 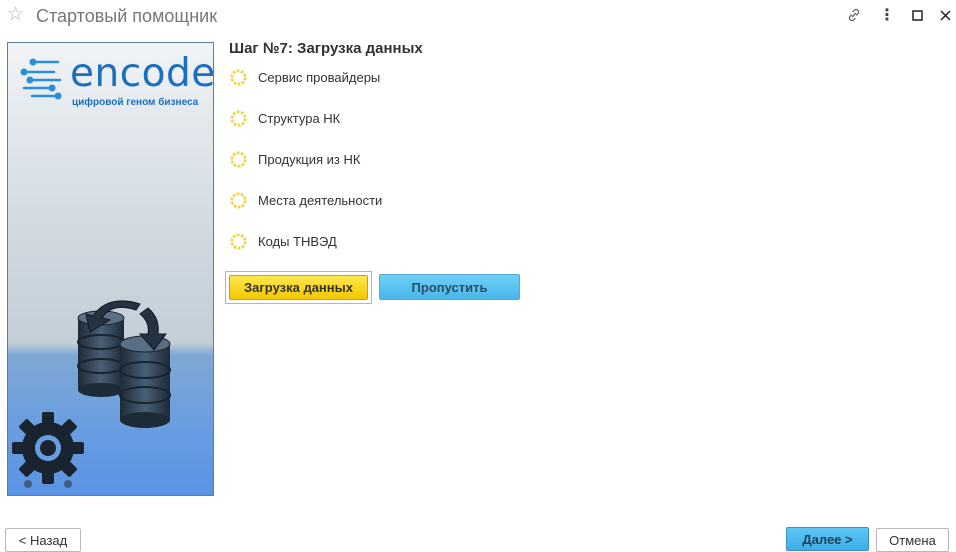 I want to click on window-title: Стартовый помощник, so click(x=127, y=16).